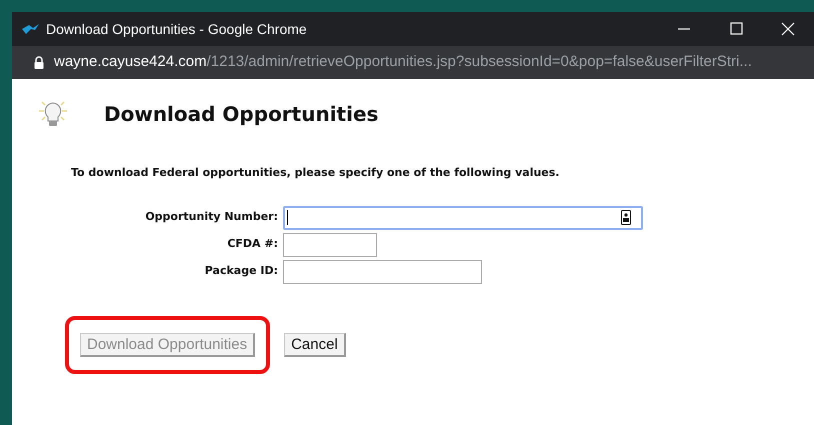 The width and height of the screenshot is (814, 425). I want to click on window-title: Download Opportunities - Google Chrome, so click(176, 29).